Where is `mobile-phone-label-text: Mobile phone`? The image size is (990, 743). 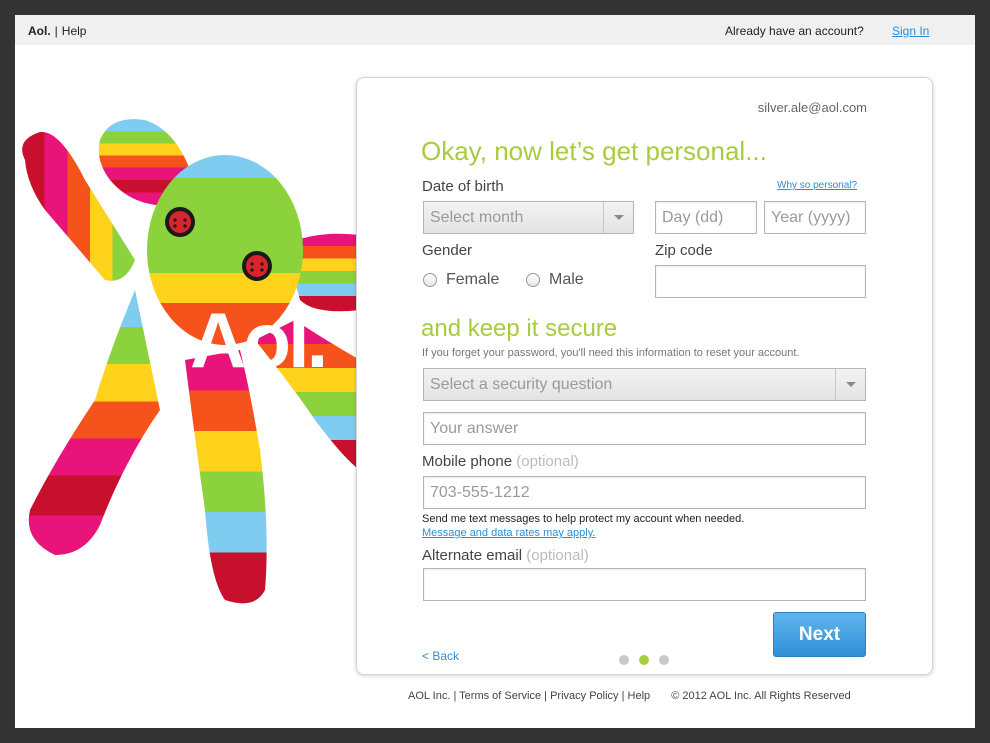 mobile-phone-label-text: Mobile phone is located at coordinates (467, 461).